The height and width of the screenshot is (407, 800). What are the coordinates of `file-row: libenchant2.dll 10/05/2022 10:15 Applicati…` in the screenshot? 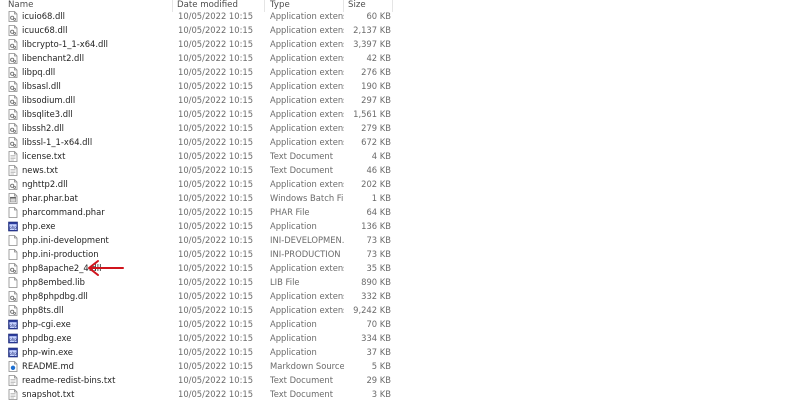 It's located at (200, 58).